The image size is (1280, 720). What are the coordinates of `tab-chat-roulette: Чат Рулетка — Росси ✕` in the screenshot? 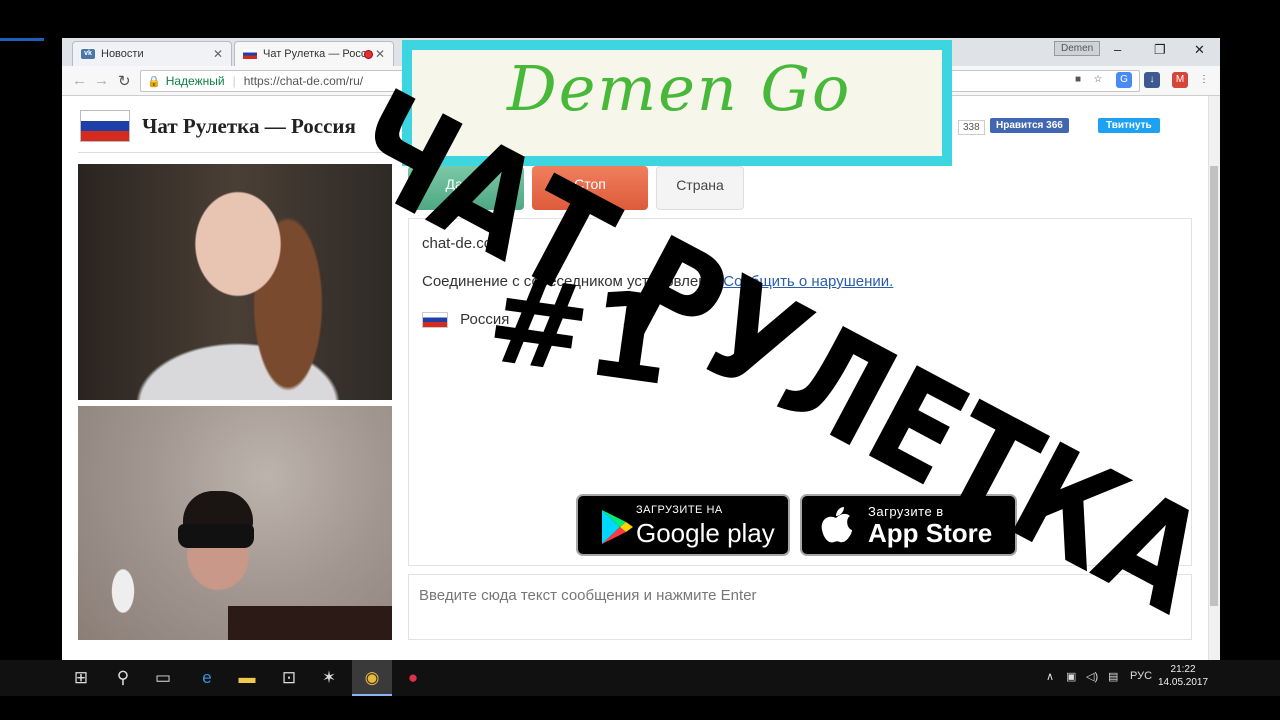 It's located at (314, 53).